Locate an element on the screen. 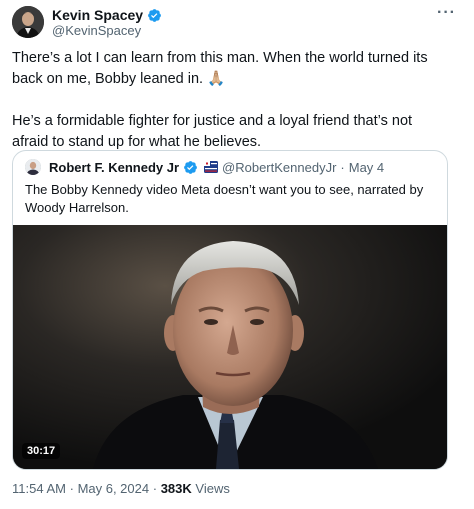  author-avatar is located at coordinates (28, 22).